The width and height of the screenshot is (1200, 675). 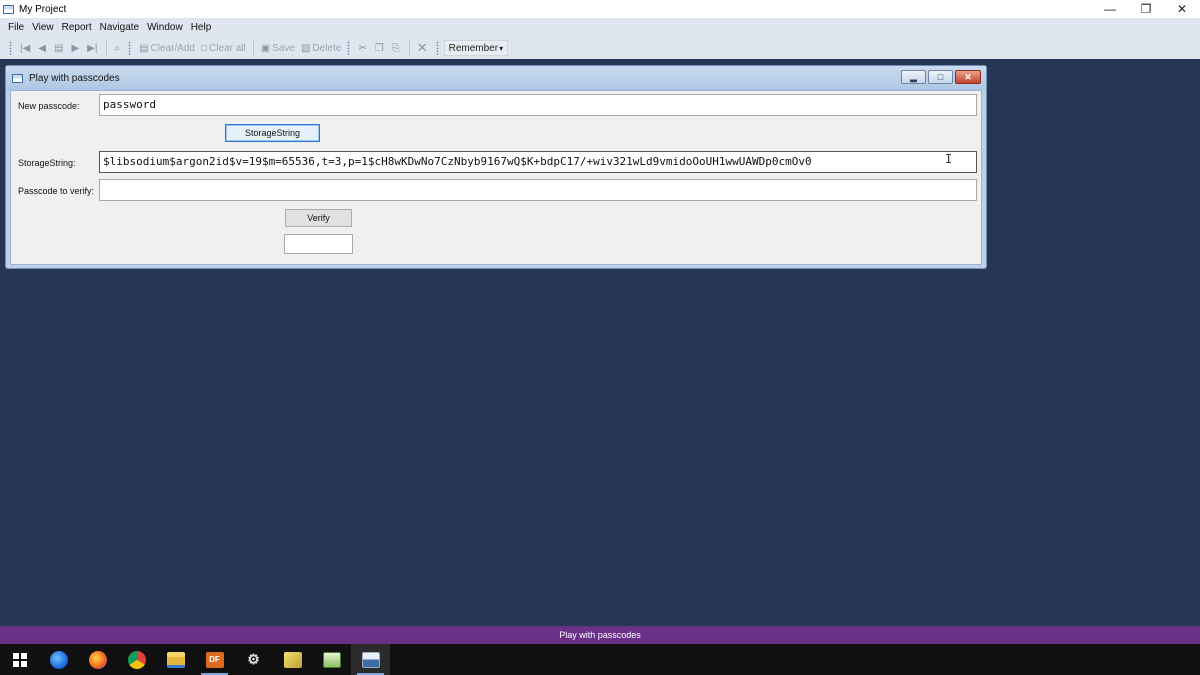 I want to click on cut-icon: ✂, so click(x=362, y=48).